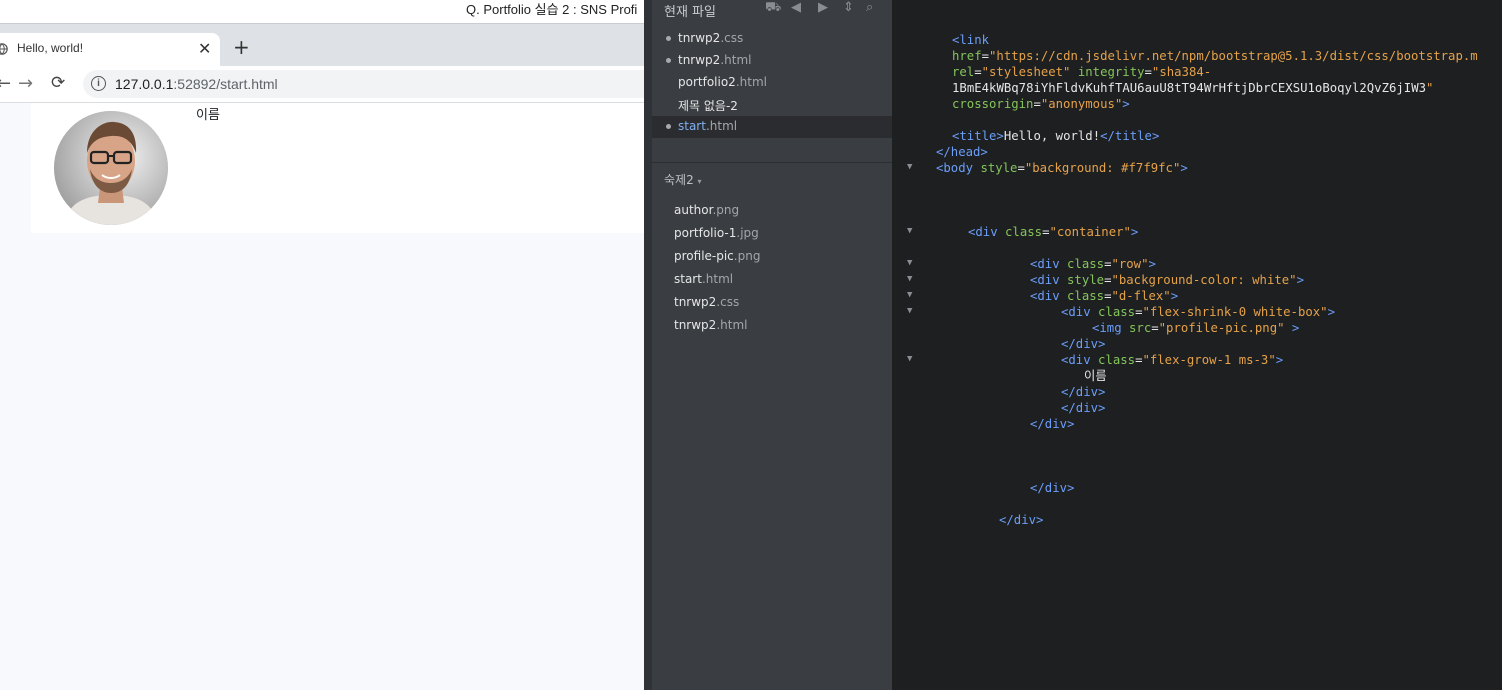 The width and height of the screenshot is (1502, 690). What do you see at coordinates (337, 168) in the screenshot?
I see `profile-row: 이름` at bounding box center [337, 168].